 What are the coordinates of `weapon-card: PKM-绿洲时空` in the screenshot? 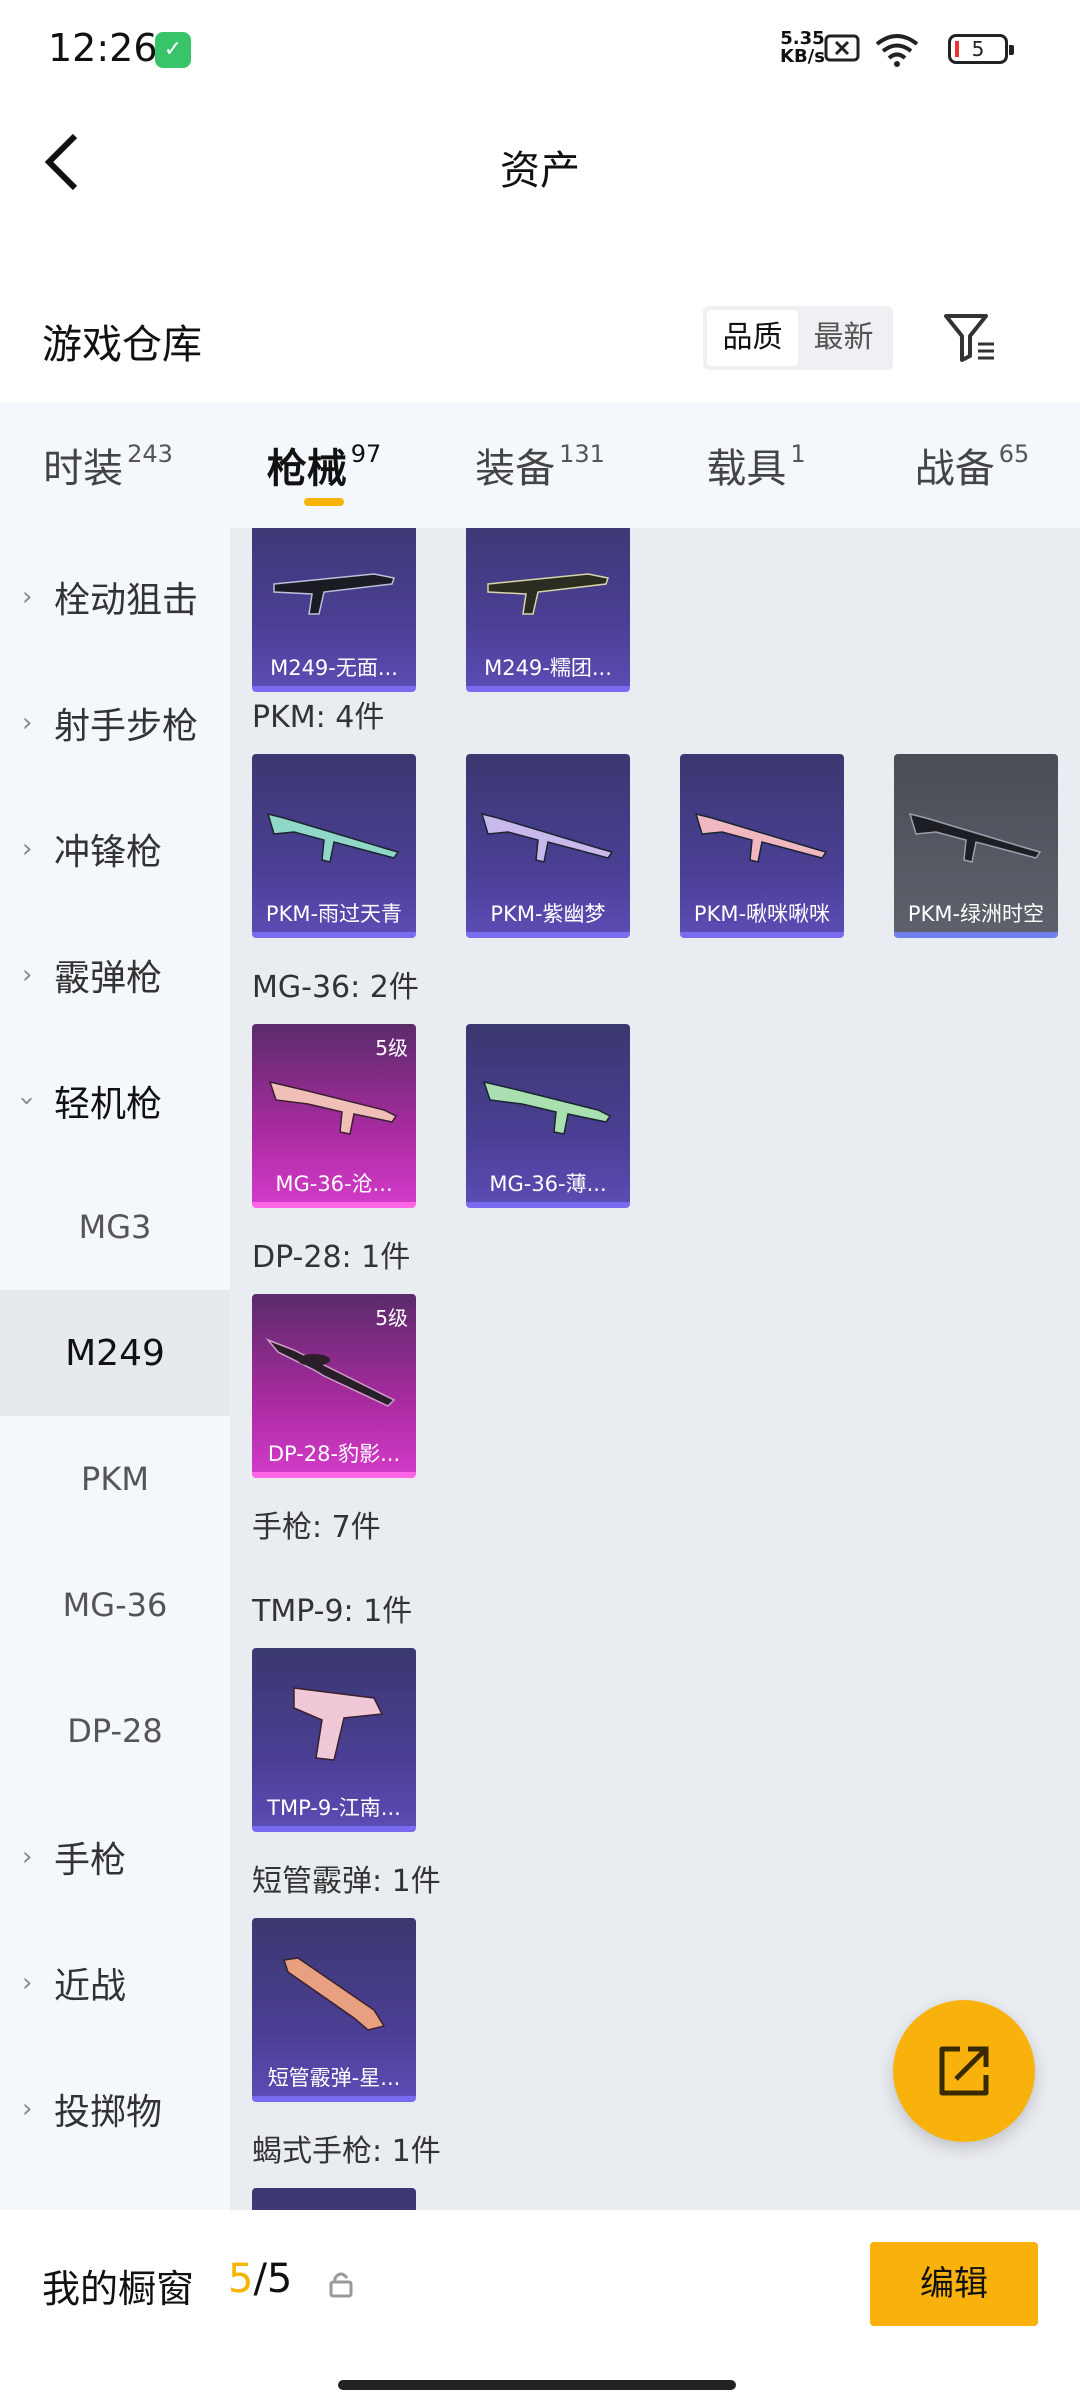 It's located at (976, 846).